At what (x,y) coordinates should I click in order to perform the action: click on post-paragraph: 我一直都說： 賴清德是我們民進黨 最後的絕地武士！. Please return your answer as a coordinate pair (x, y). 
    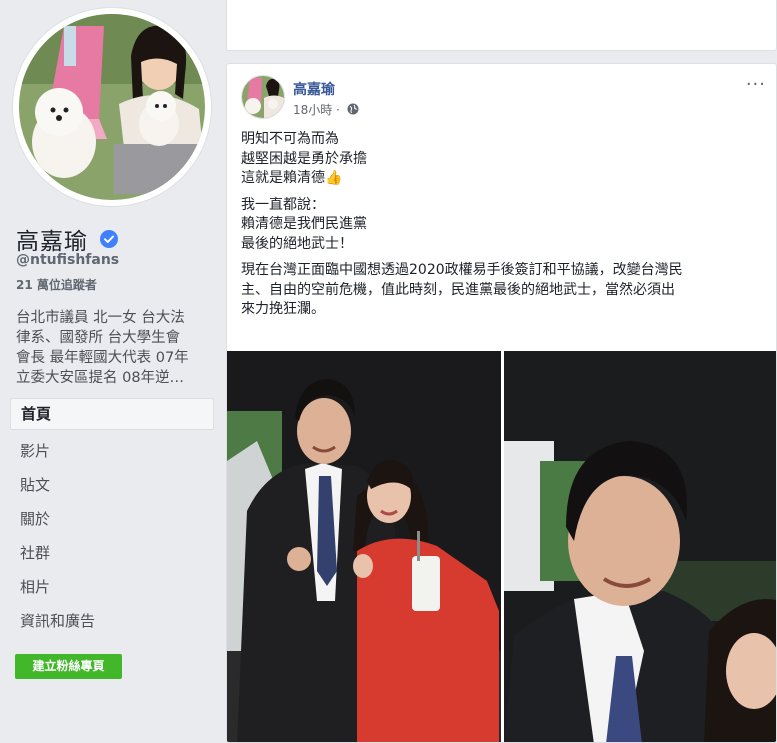
    Looking at the image, I should click on (501, 225).